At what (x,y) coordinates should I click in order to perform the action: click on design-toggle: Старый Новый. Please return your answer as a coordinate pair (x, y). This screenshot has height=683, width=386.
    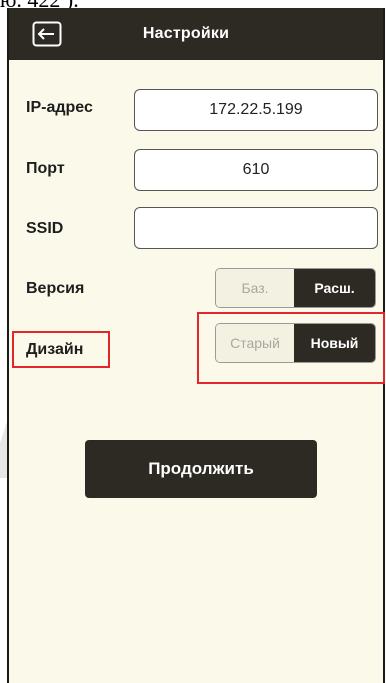
    Looking at the image, I should click on (295, 343).